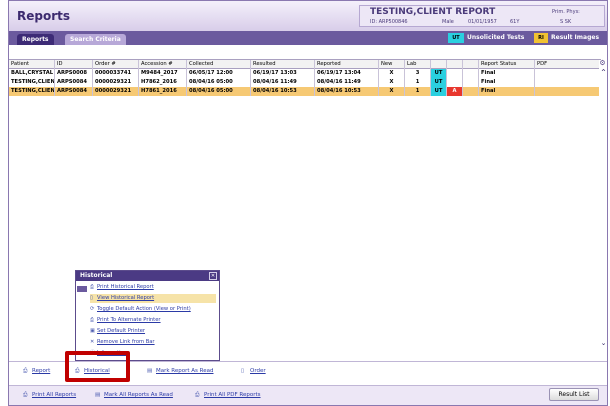 The image size is (610, 406). I want to click on tab-reports: Reports, so click(35, 39).